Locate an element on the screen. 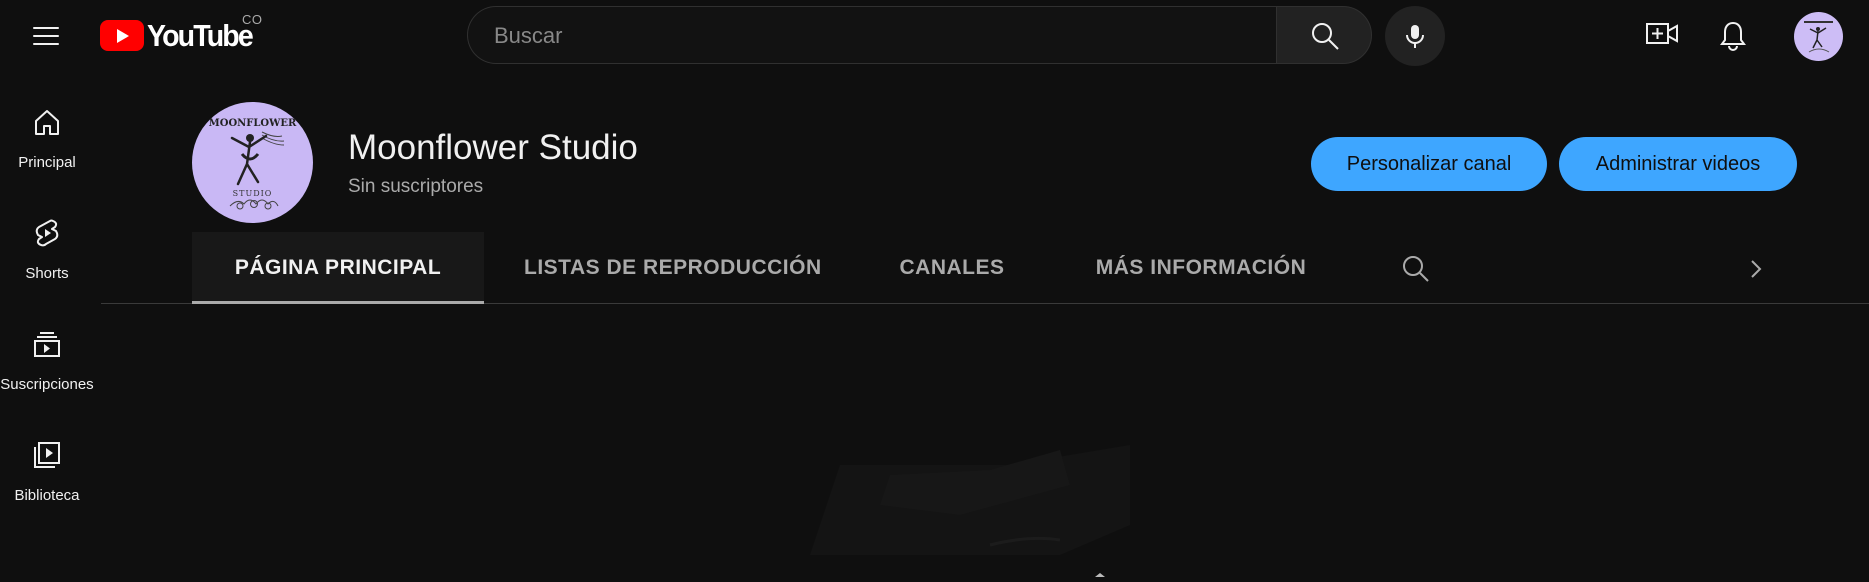 This screenshot has width=1869, height=582. svg-text: STUDIO is located at coordinates (253, 193).